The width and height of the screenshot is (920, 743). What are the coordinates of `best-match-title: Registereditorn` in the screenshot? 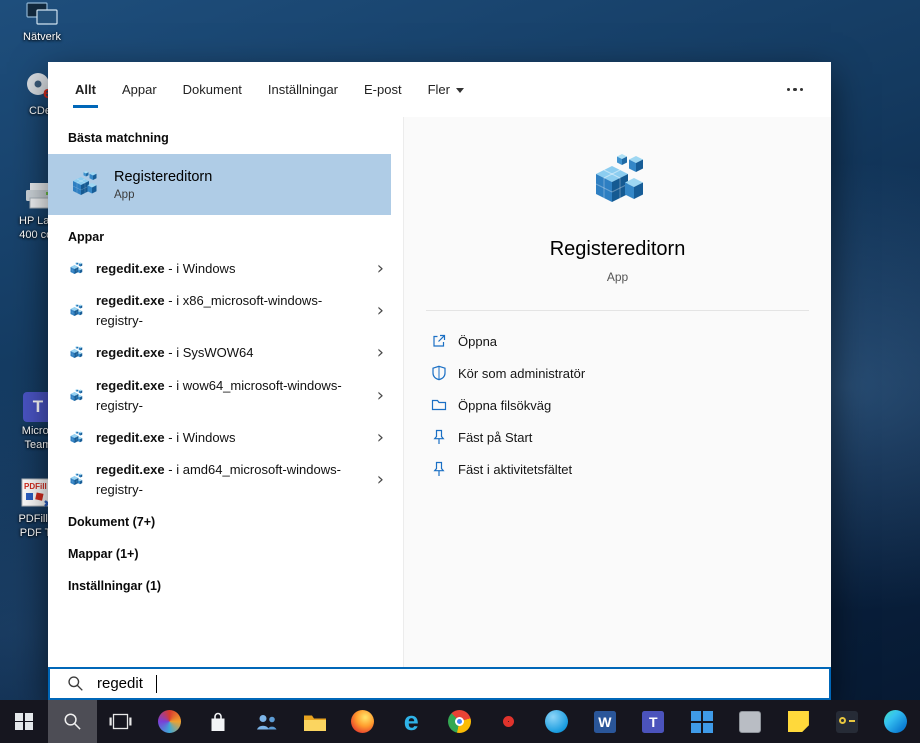 It's located at (163, 176).